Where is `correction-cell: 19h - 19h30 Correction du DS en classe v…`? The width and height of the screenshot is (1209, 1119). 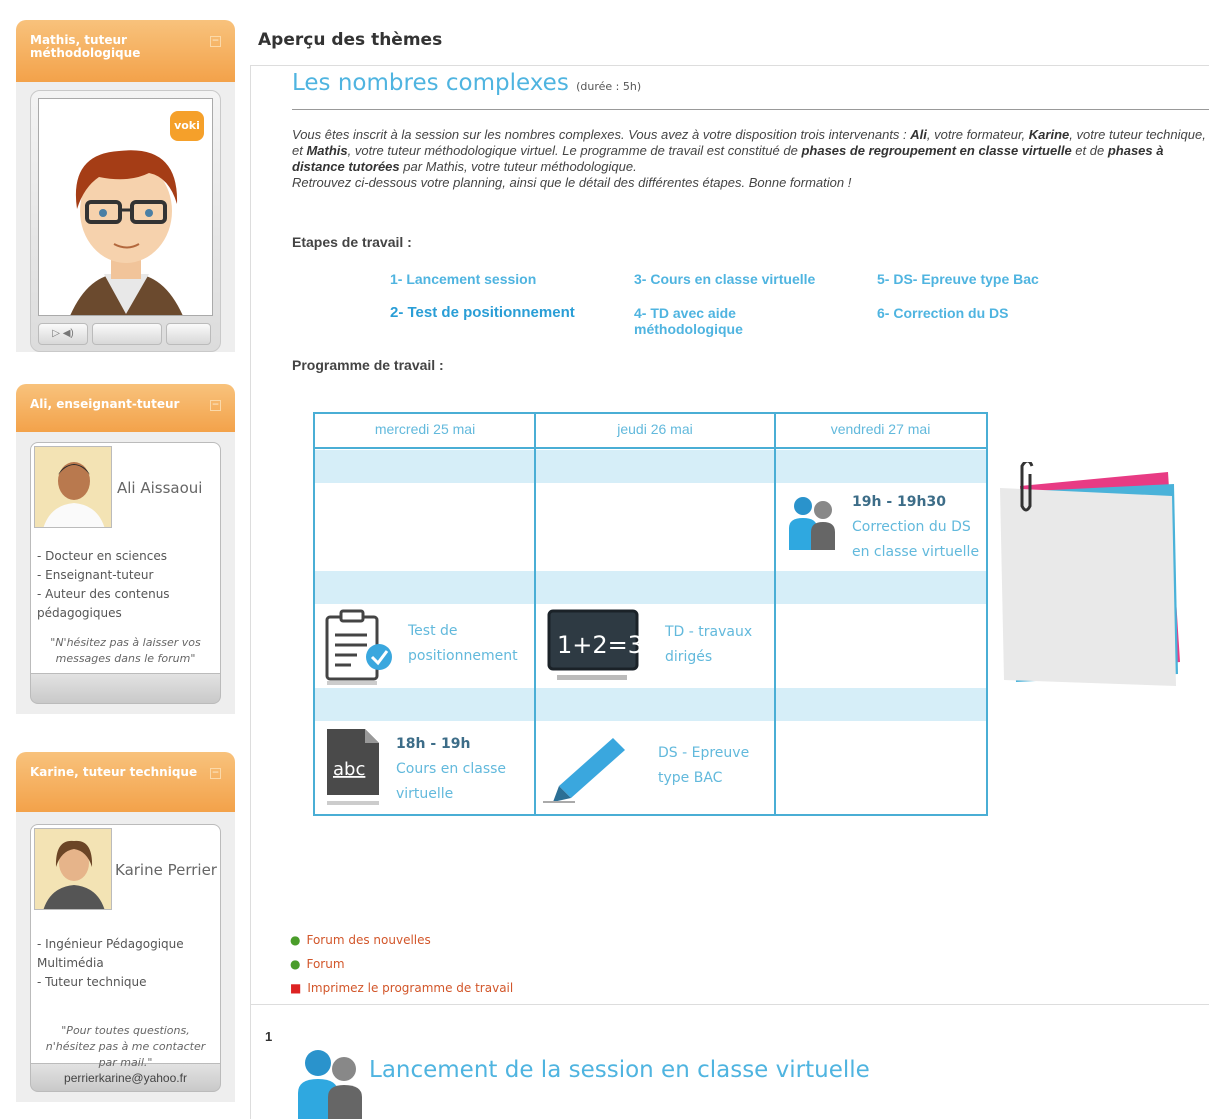
correction-cell: 19h - 19h30 Correction du DS en classe v… is located at coordinates (919, 527).